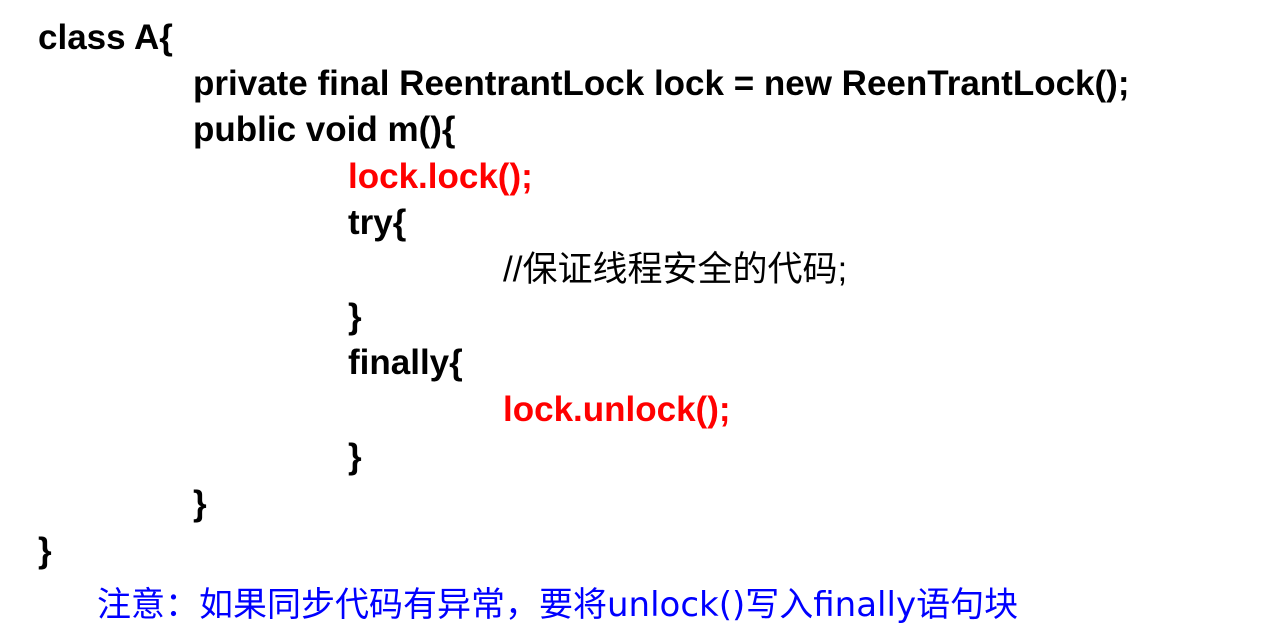  I want to click on code-line-class-decl: class A{, so click(105, 37).